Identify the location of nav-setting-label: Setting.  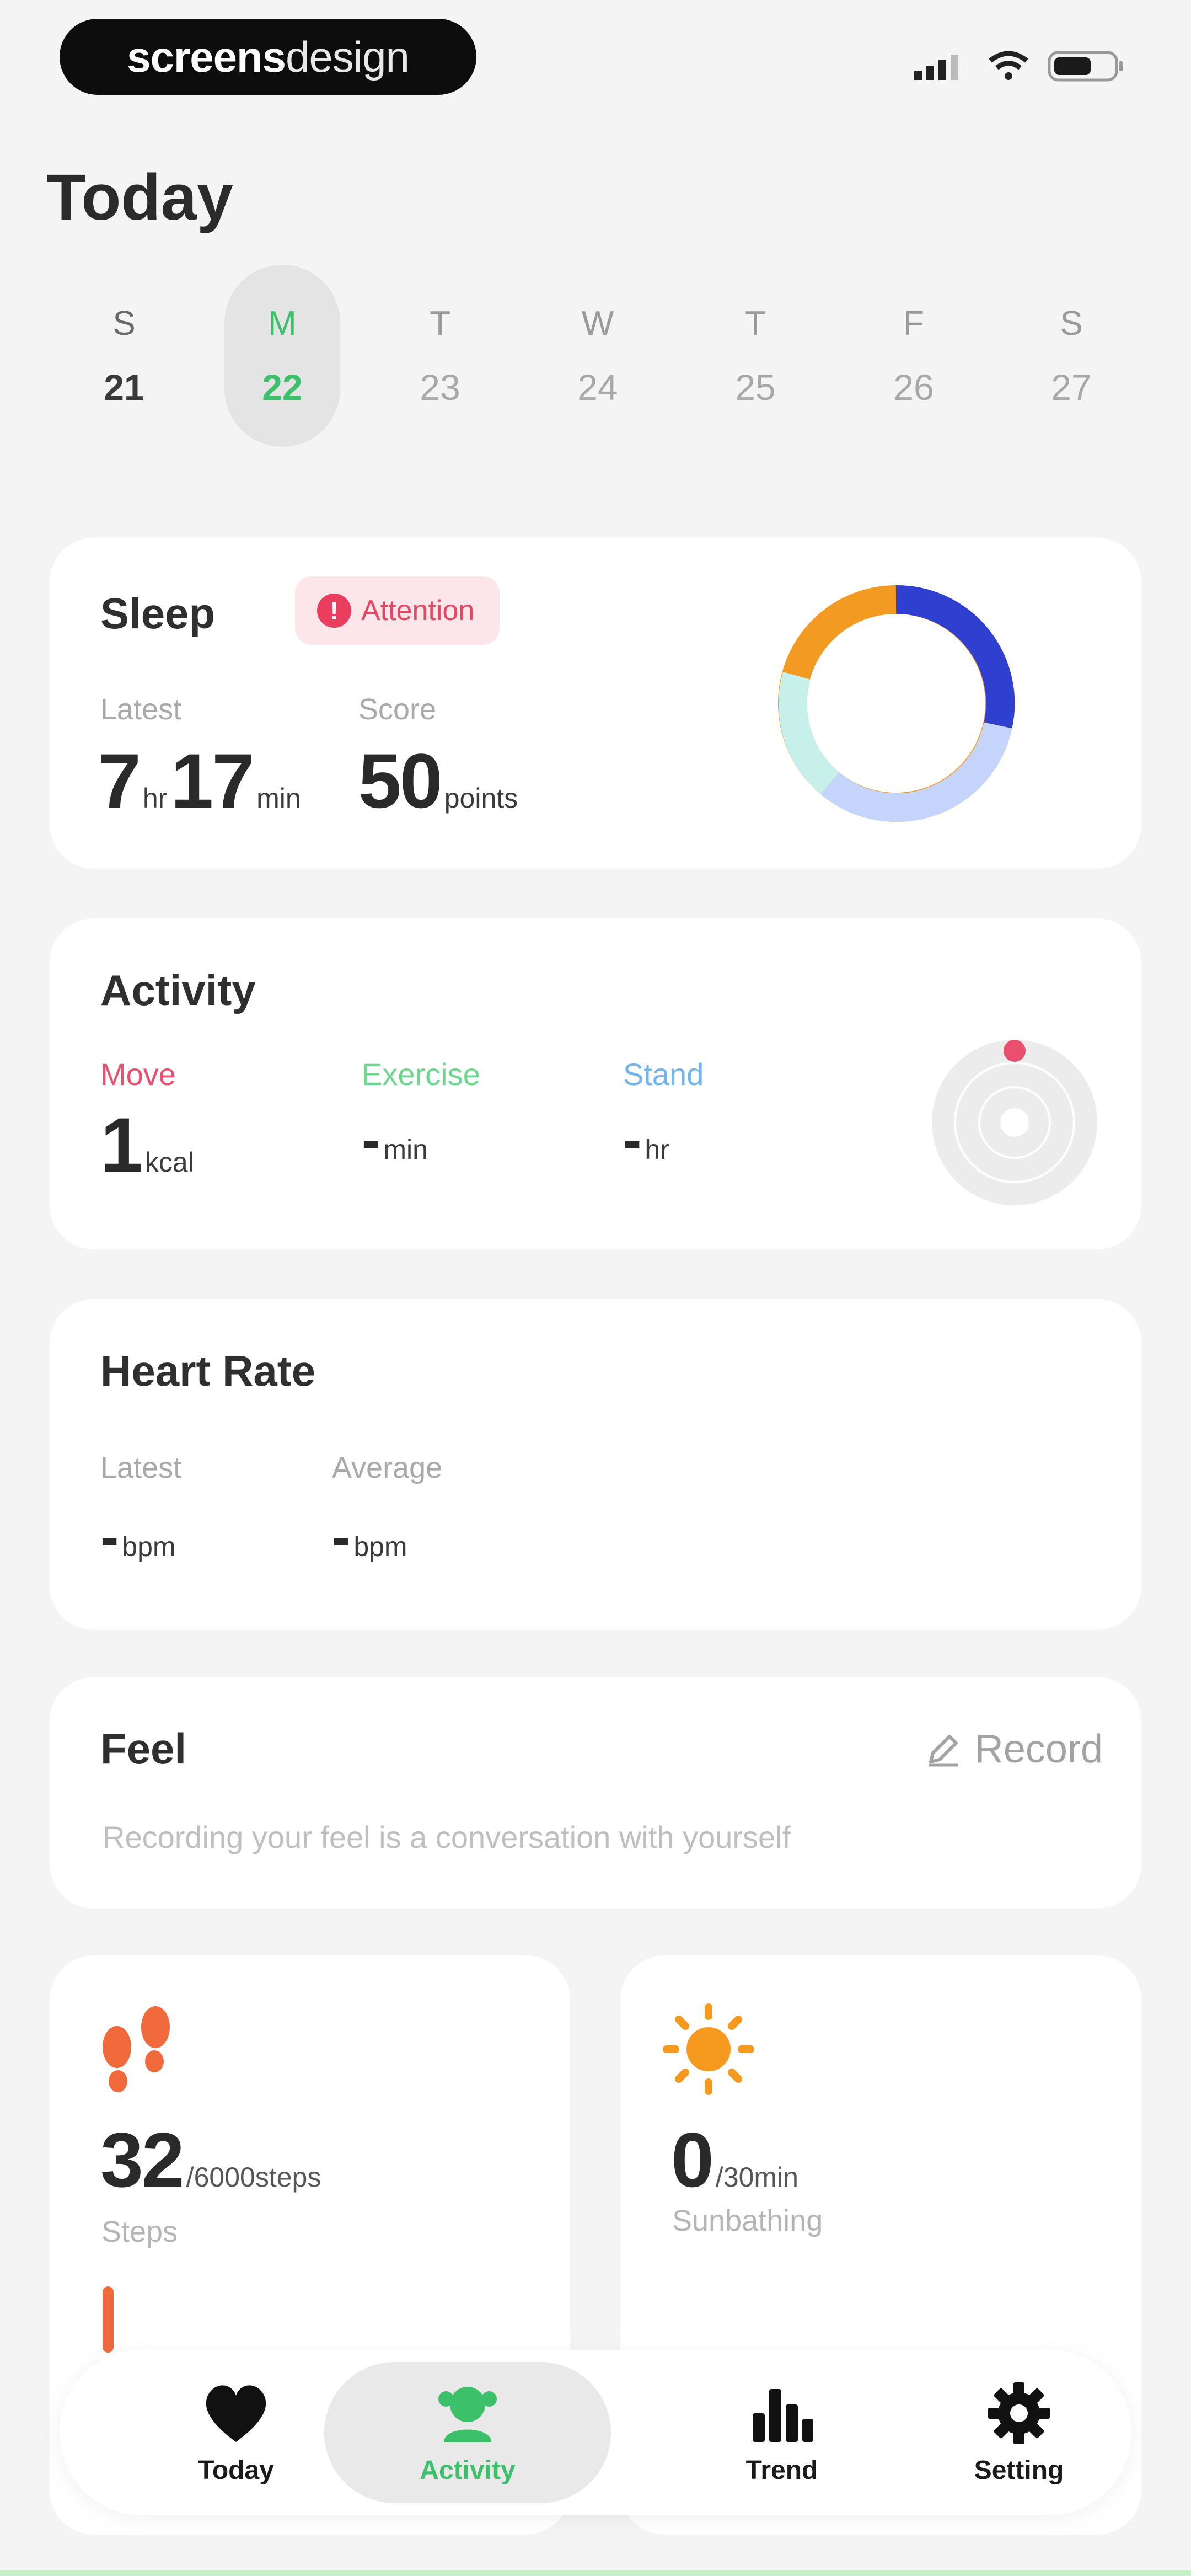
(1019, 2470).